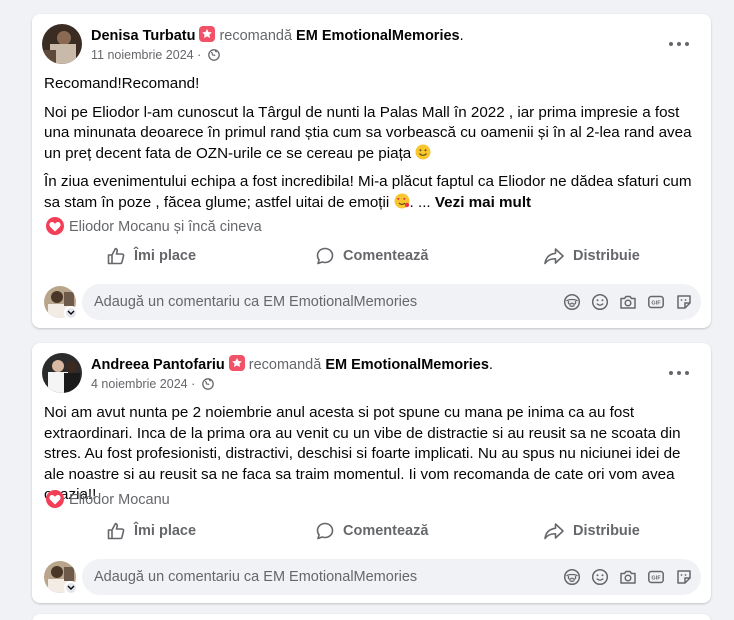  What do you see at coordinates (119, 500) in the screenshot?
I see `reactions-text: Eliodor Mocanu` at bounding box center [119, 500].